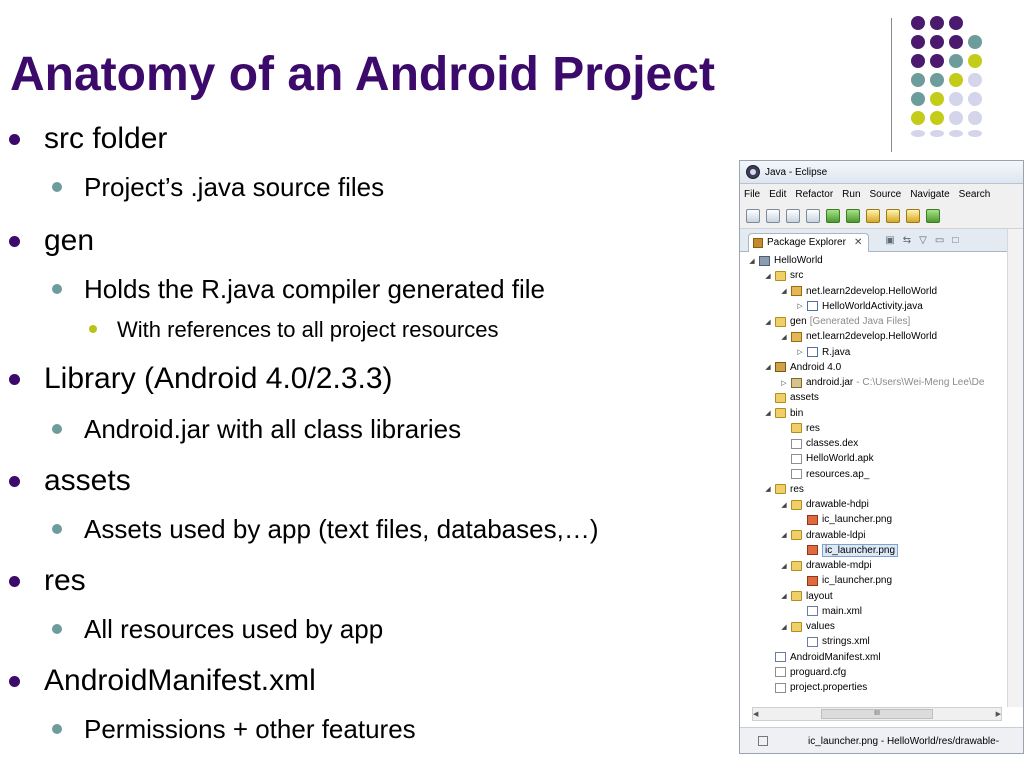 This screenshot has width=1024, height=768. I want to click on bullet-level-1: gen, so click(51, 241).